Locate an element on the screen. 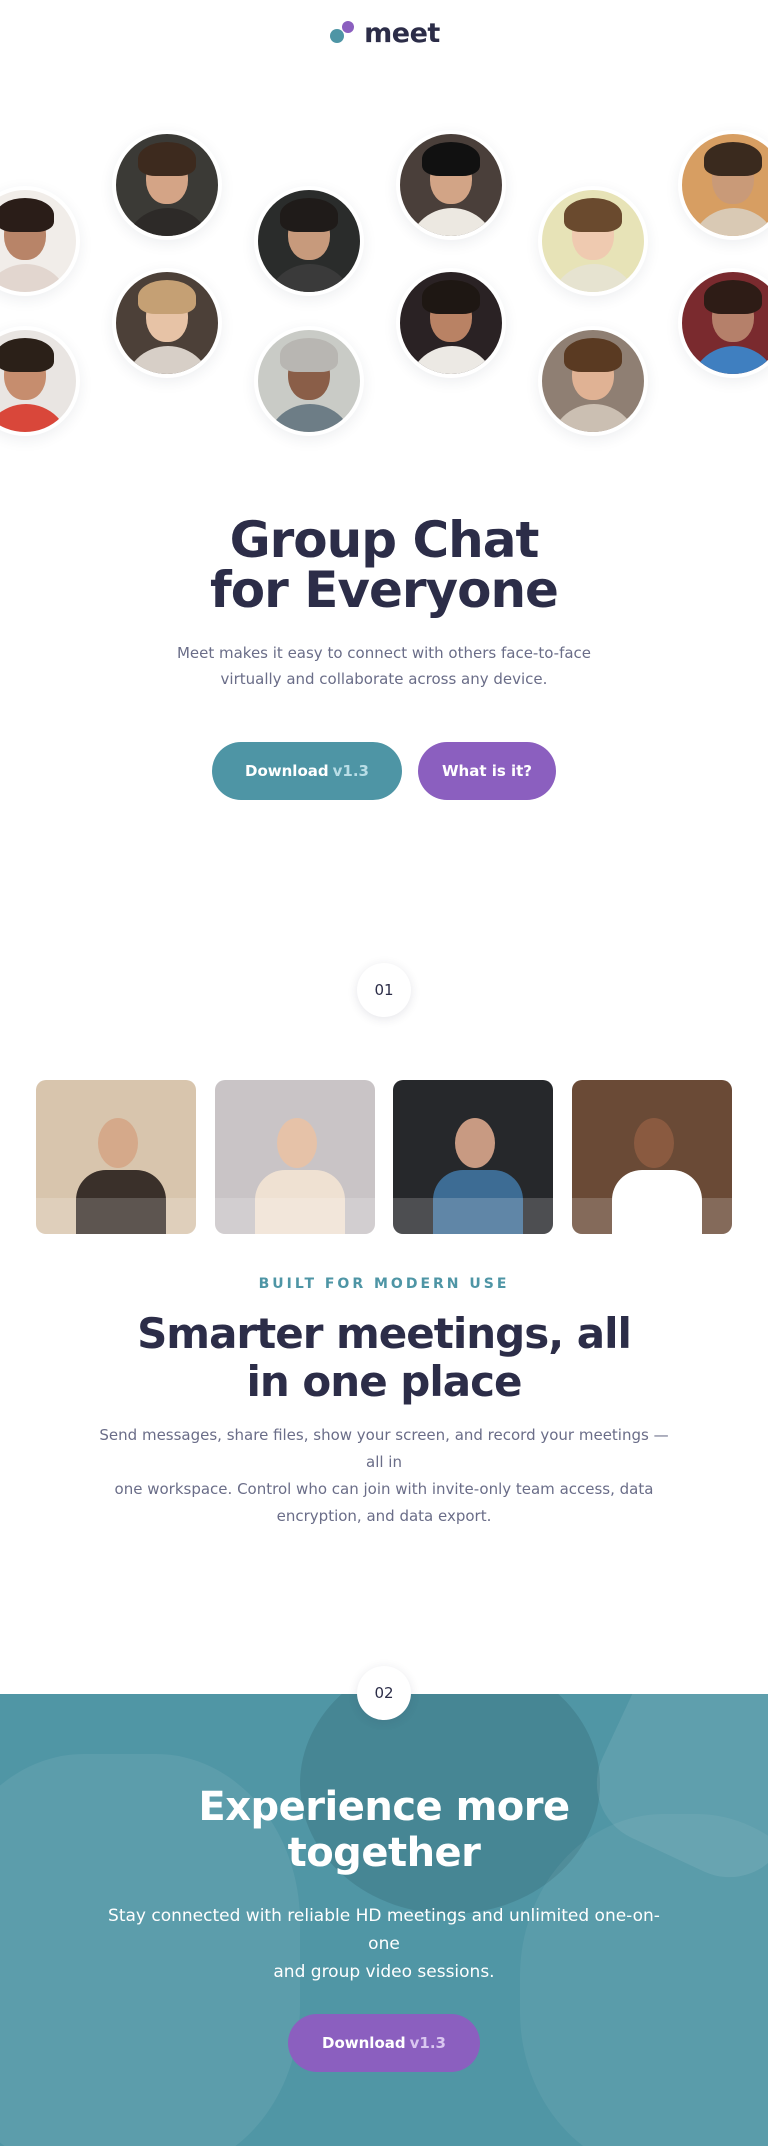  download-button-label: Download is located at coordinates (287, 771).